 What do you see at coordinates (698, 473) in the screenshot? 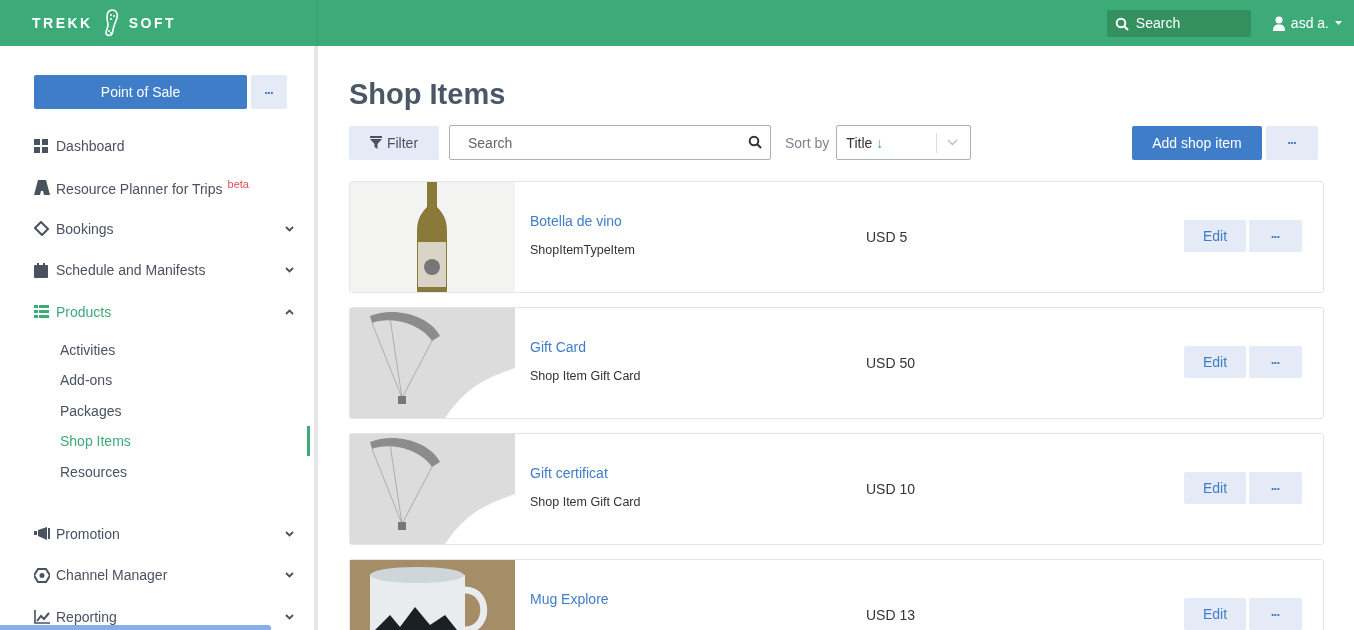
I see `item-title-link: Gift certificat` at bounding box center [698, 473].